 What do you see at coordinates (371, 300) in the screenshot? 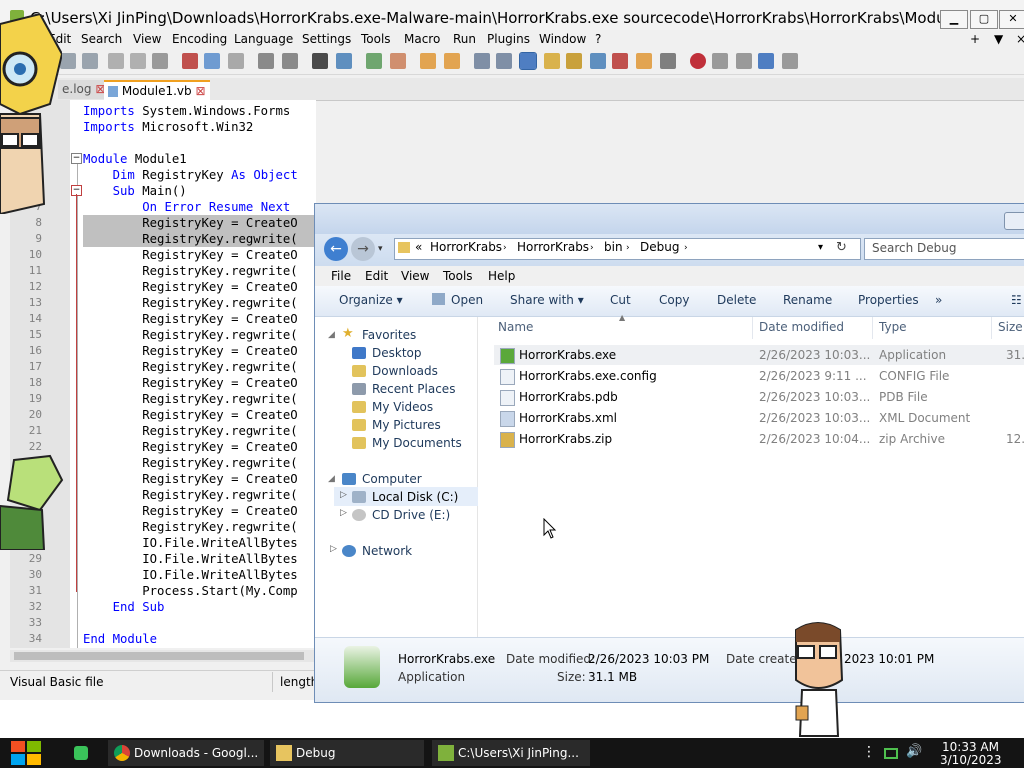
I see `organize-button: Organize ▾` at bounding box center [371, 300].